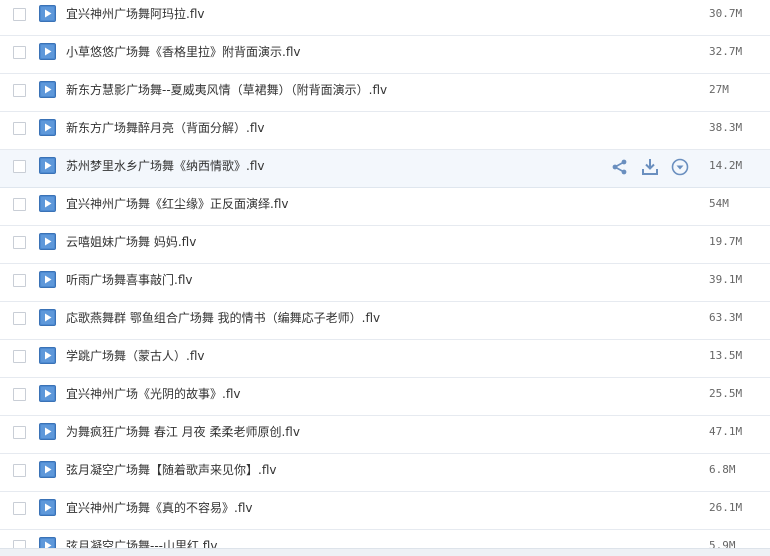 The width and height of the screenshot is (770, 556). I want to click on file-name: 学跳广场舞（蒙古人）.flv, so click(135, 358).